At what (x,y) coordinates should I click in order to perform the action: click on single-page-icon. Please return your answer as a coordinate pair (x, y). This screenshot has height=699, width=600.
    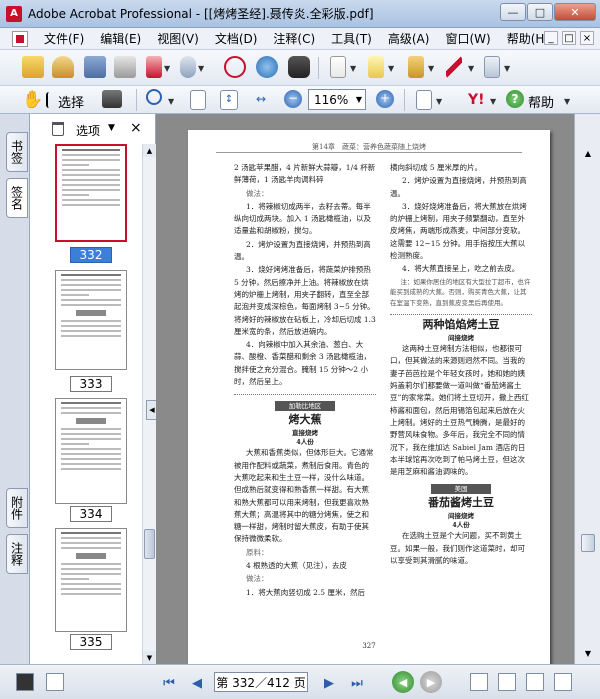
    Looking at the image, I should click on (479, 682).